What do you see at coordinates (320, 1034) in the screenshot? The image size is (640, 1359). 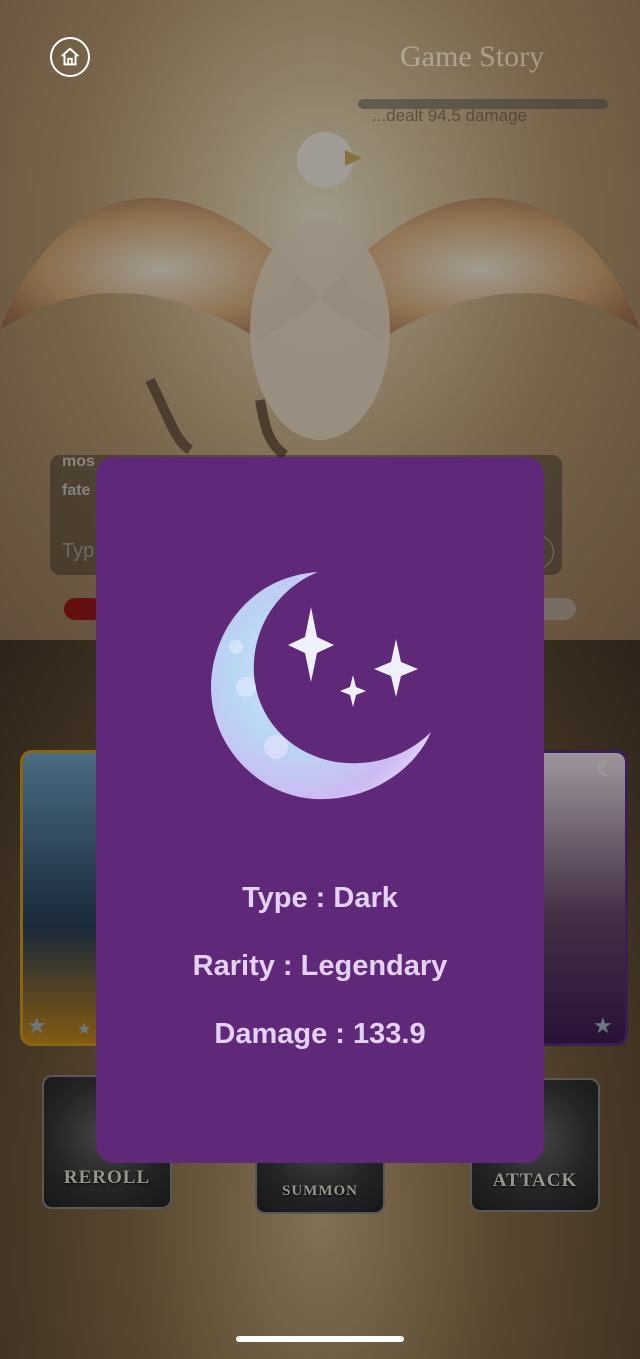 I see `card-damage: Damage : 133.9` at bounding box center [320, 1034].